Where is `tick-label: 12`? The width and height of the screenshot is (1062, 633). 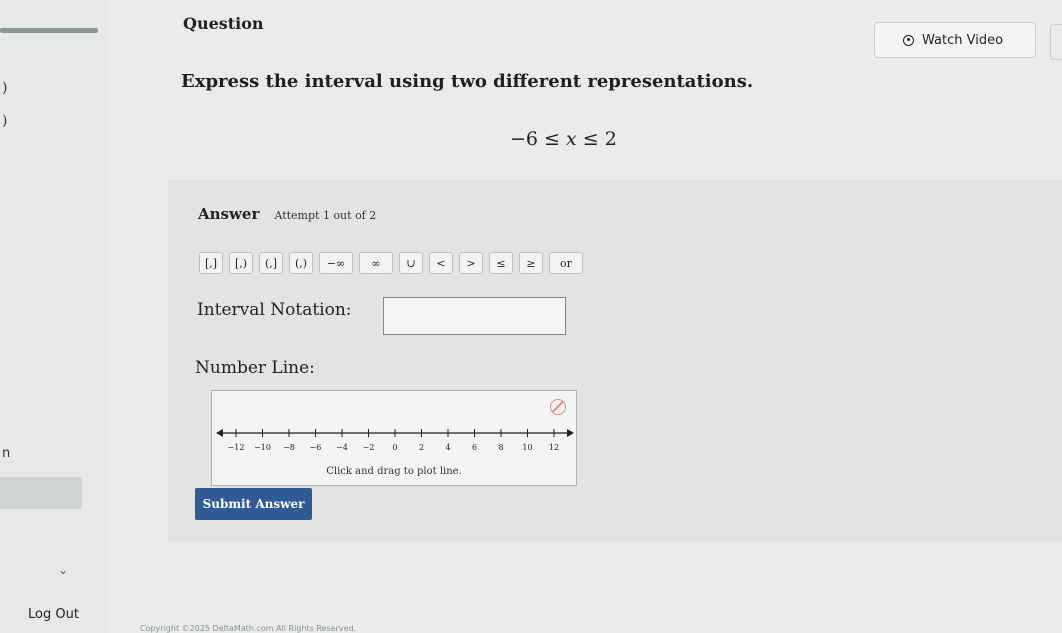 tick-label: 12 is located at coordinates (554, 447).